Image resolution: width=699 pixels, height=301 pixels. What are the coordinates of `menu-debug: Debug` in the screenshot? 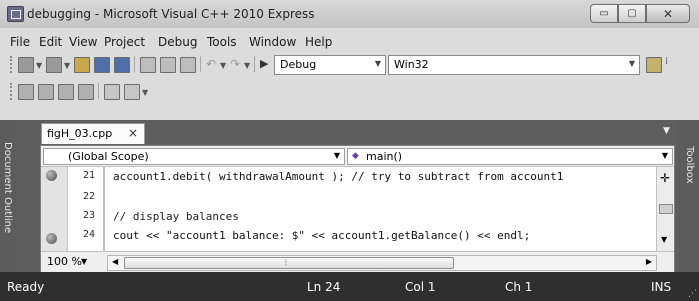 It's located at (177, 42).